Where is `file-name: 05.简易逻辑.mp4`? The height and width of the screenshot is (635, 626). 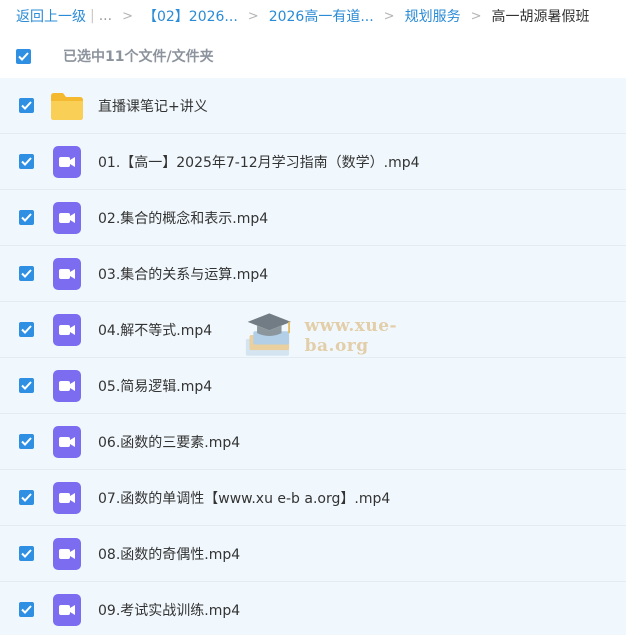 file-name: 05.简易逻辑.mp4 is located at coordinates (155, 386).